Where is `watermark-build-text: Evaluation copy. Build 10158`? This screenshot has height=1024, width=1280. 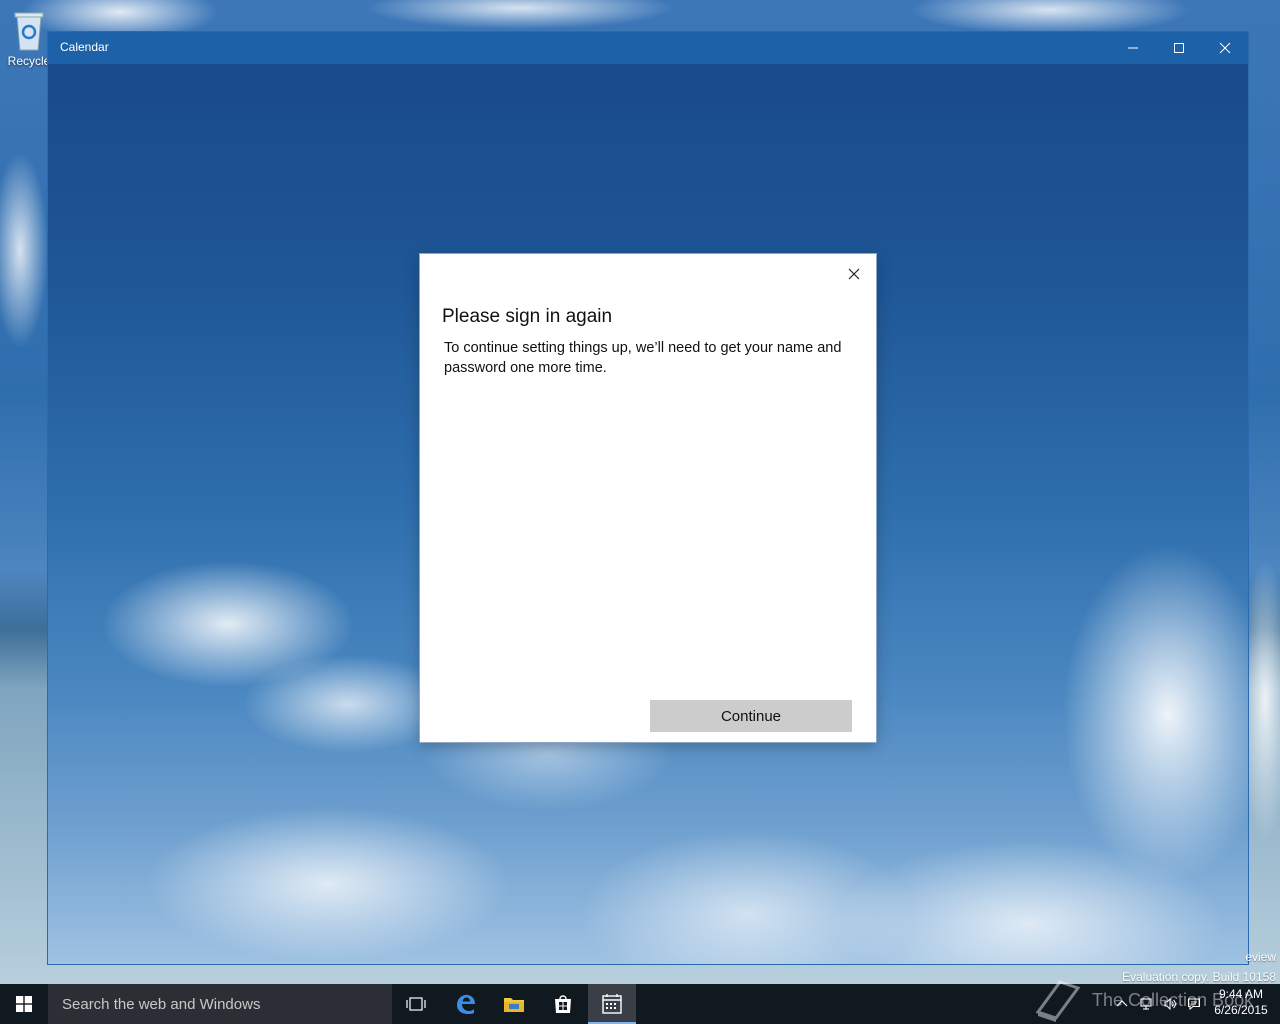 watermark-build-text: Evaluation copy. Build 10158 is located at coordinates (1199, 977).